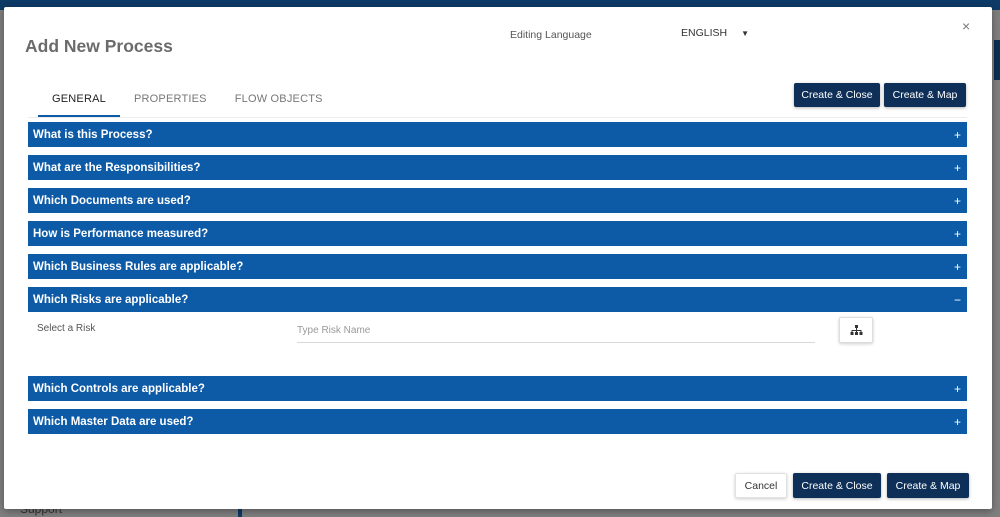 This screenshot has height=517, width=1000. Describe the element at coordinates (556, 330) in the screenshot. I see `risk-name-input` at that location.